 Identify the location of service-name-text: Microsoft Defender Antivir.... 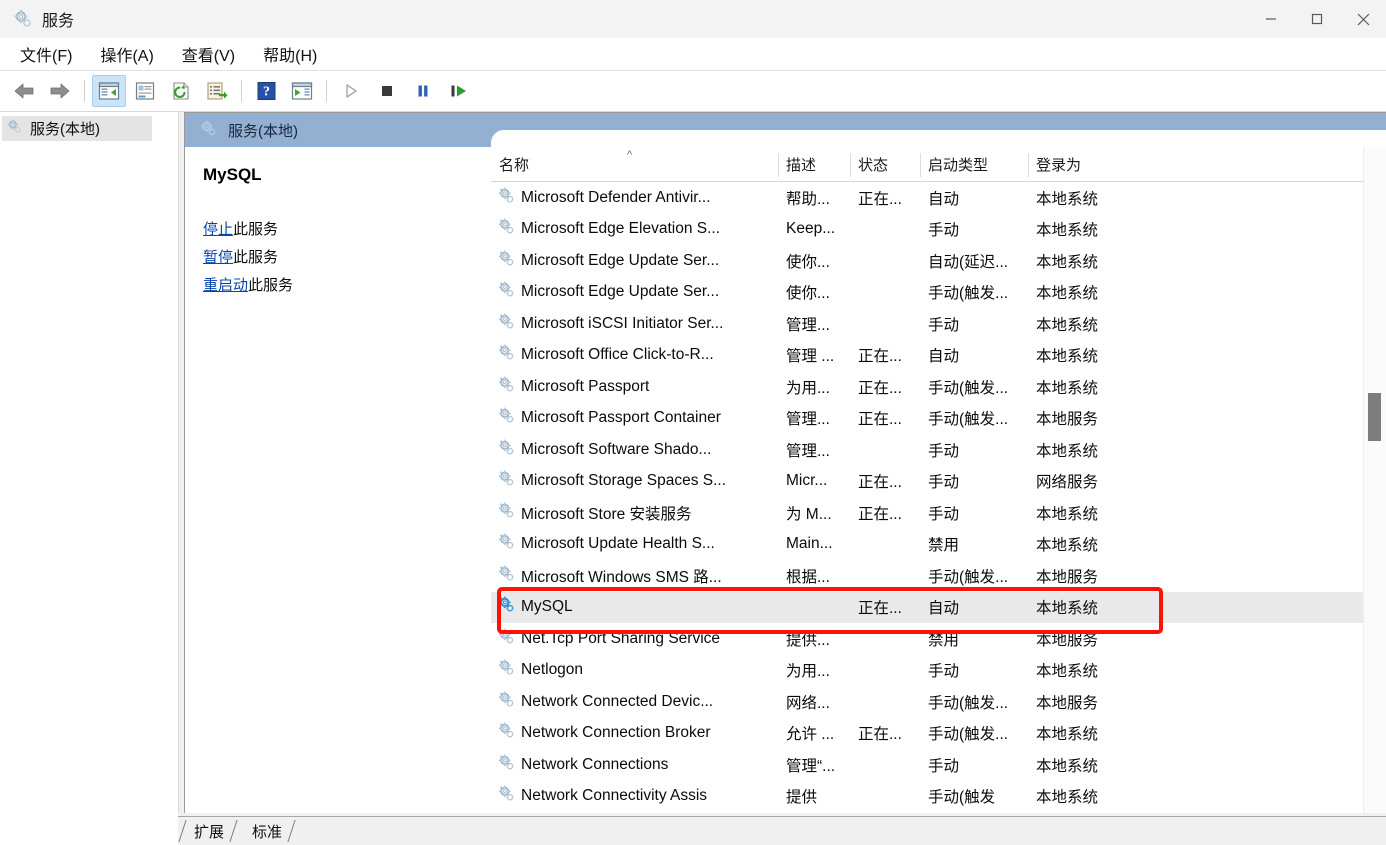
(616, 197).